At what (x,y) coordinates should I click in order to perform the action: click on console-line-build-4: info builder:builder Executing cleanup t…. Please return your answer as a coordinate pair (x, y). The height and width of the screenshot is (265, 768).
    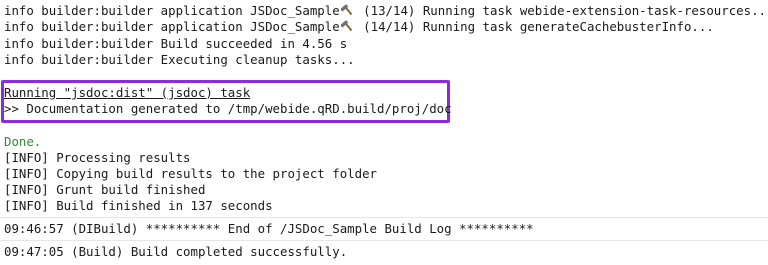
    Looking at the image, I should click on (179, 59).